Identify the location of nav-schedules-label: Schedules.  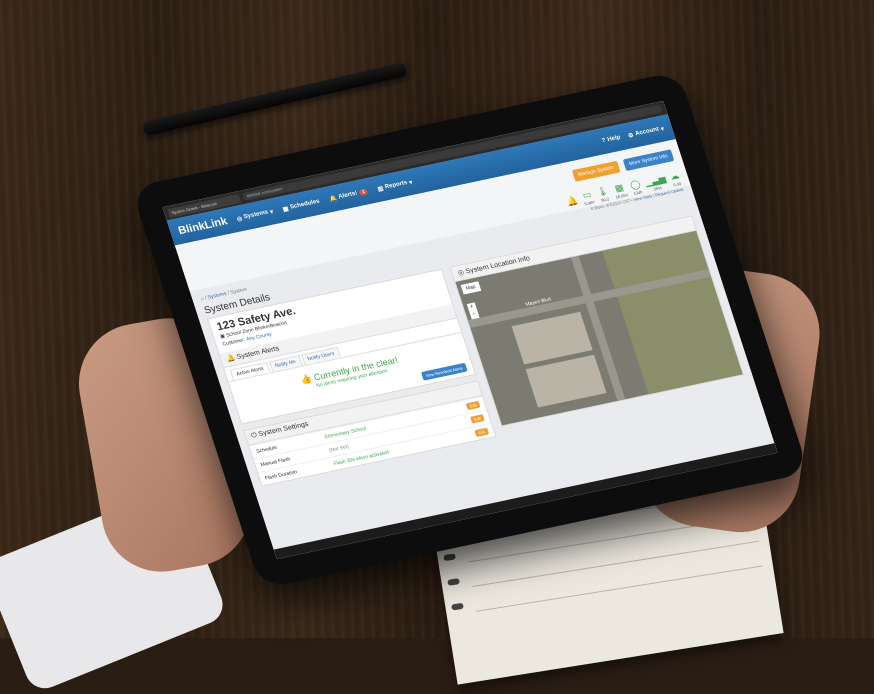
(305, 204).